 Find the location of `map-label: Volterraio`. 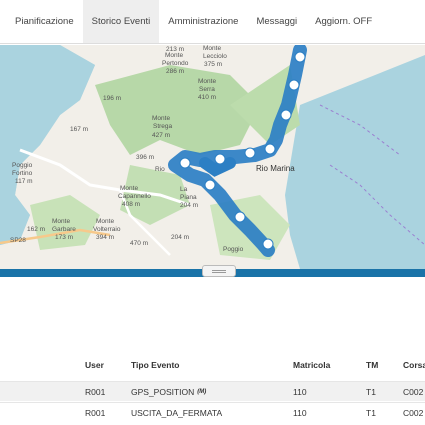

map-label: Volterraio is located at coordinates (107, 229).